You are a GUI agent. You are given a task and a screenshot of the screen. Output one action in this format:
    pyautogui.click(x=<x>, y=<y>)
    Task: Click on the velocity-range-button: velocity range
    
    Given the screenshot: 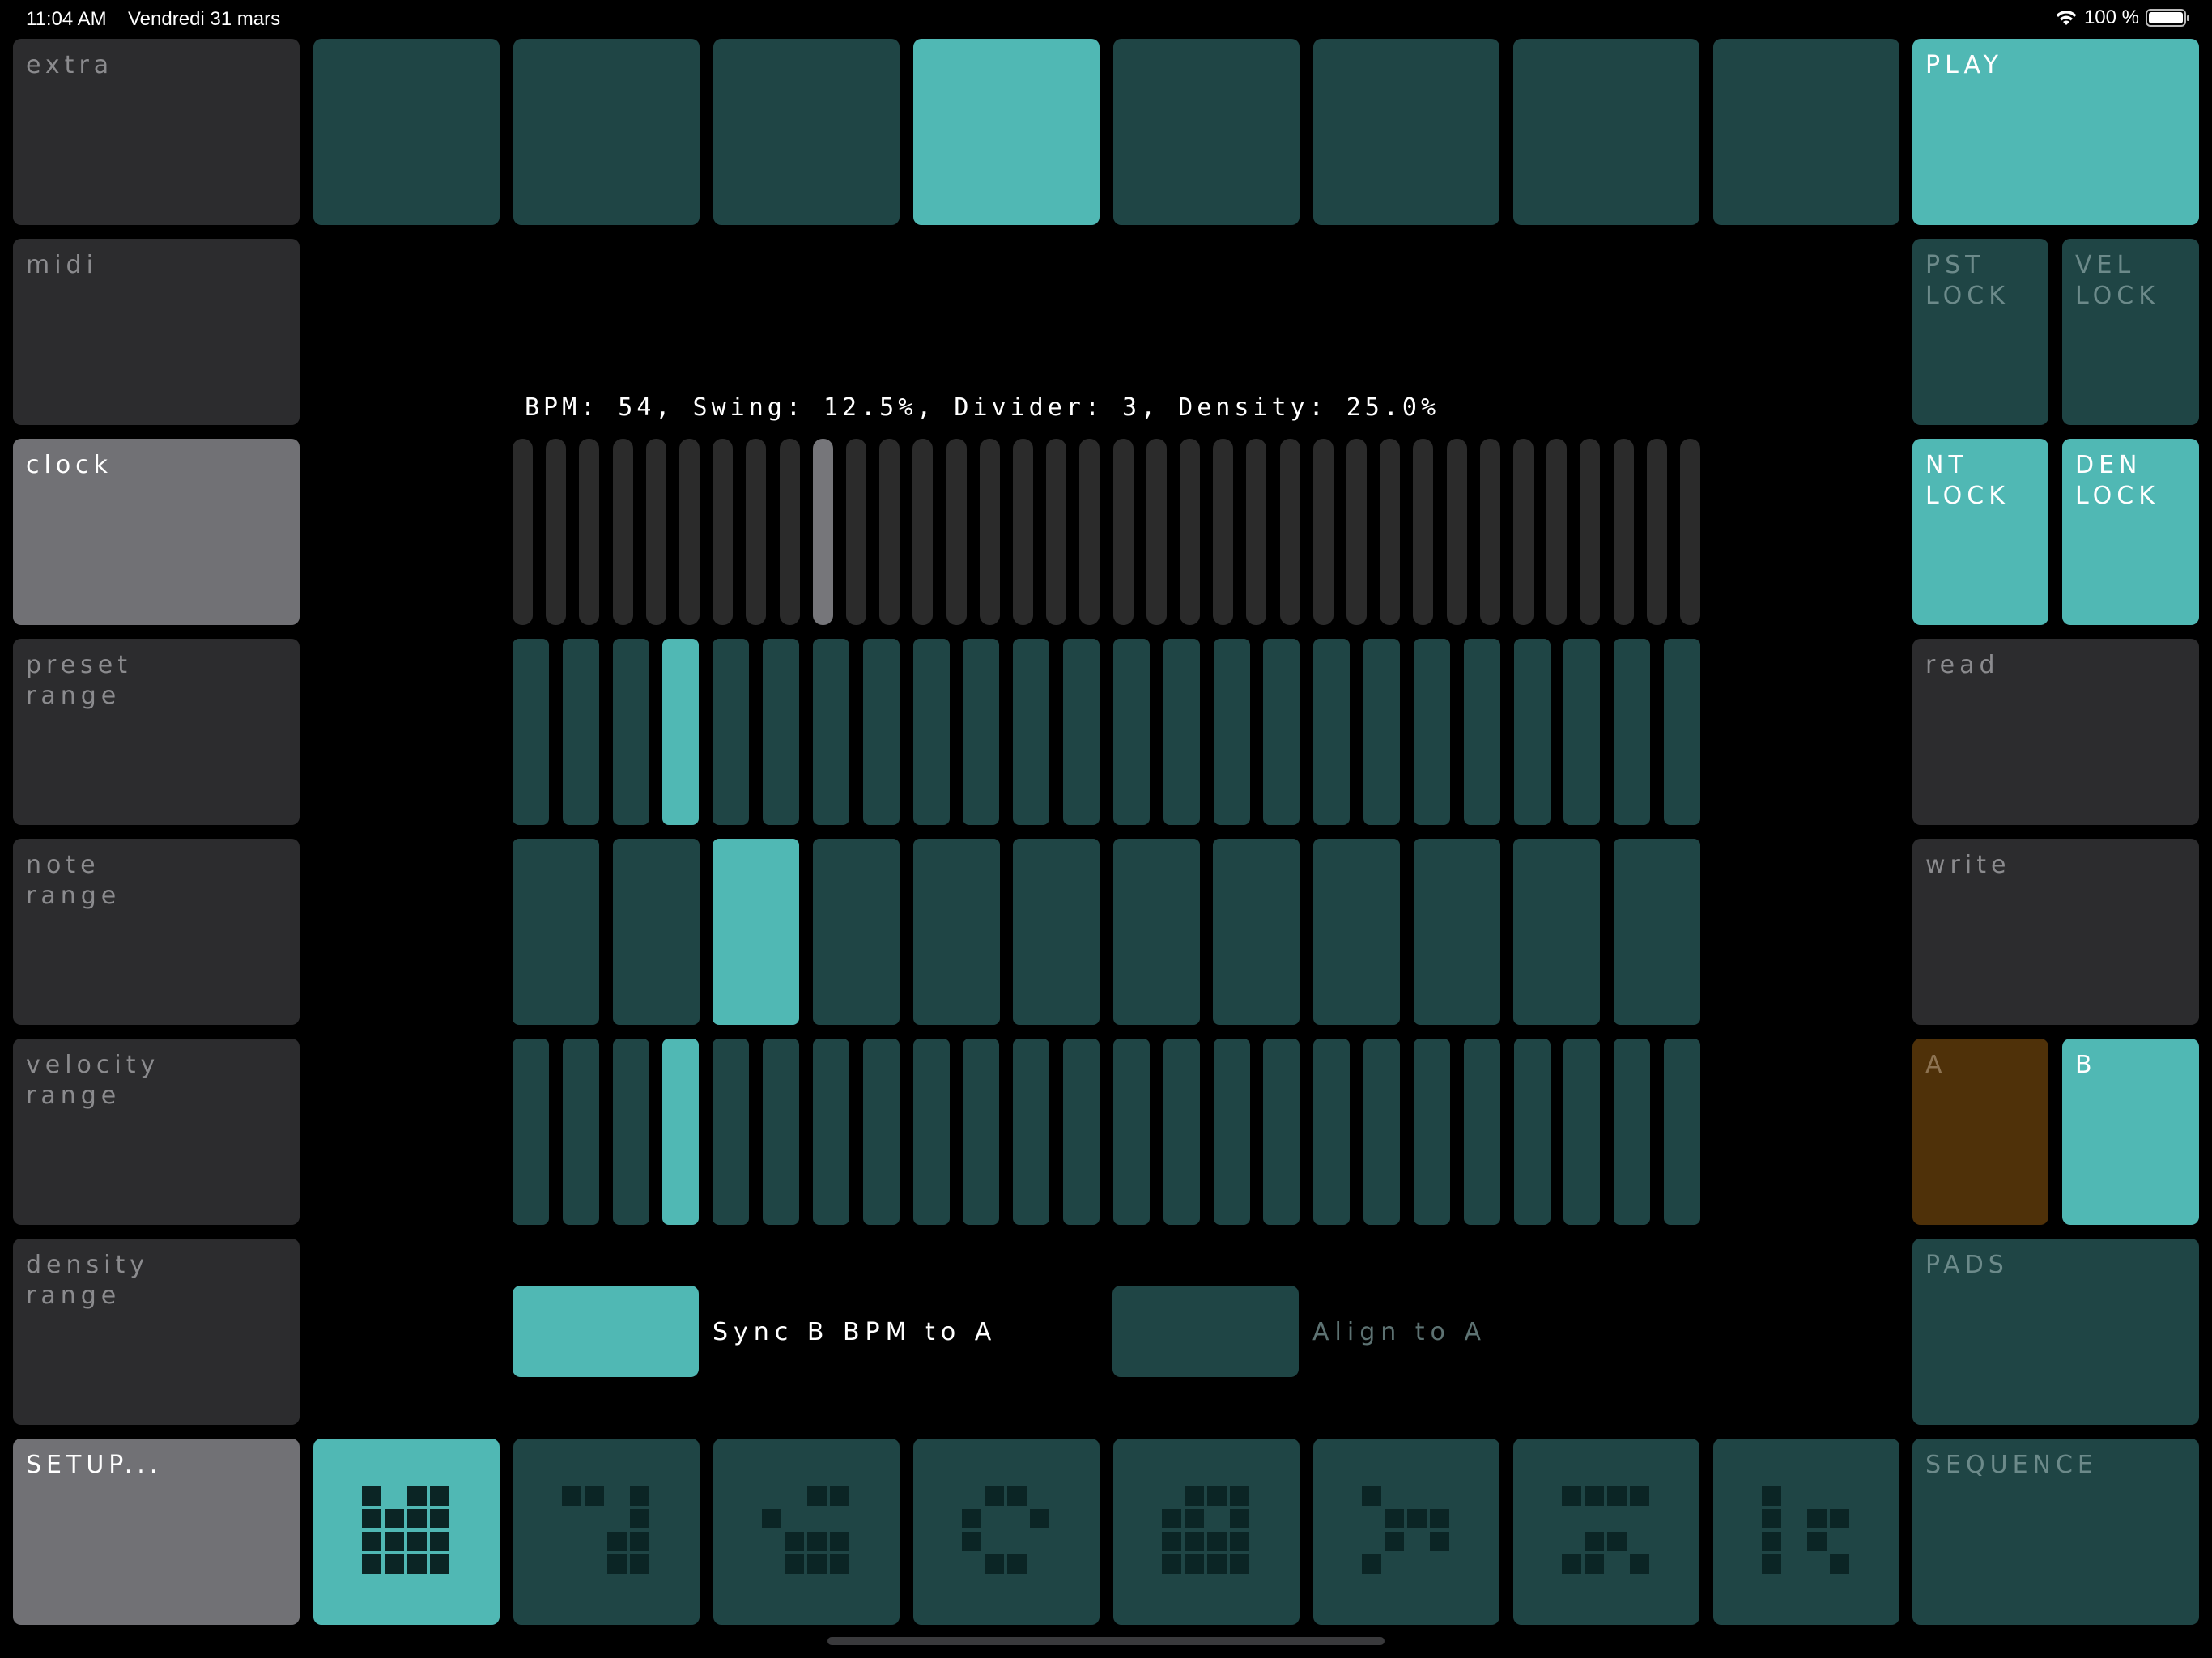 What is the action you would take?
    pyautogui.click(x=157, y=1132)
    